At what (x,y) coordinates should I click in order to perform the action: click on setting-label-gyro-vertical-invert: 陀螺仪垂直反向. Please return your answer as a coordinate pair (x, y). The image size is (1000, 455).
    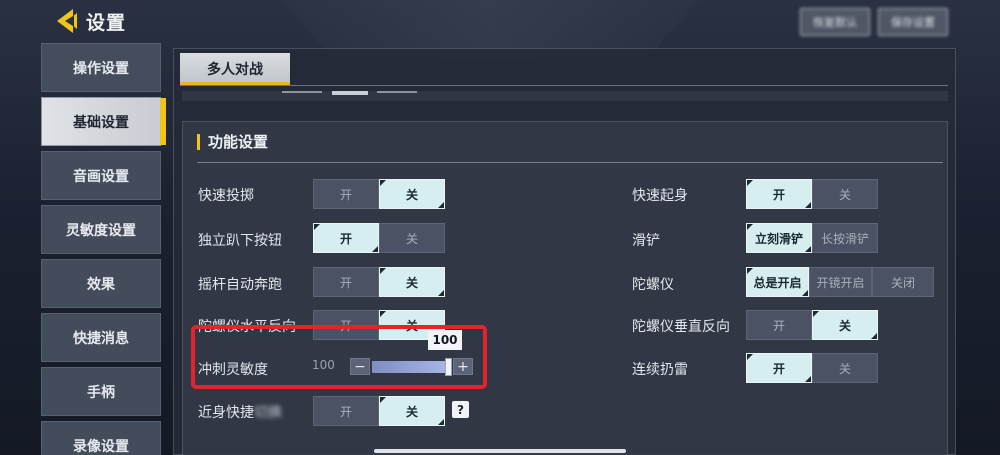
    Looking at the image, I should click on (681, 327).